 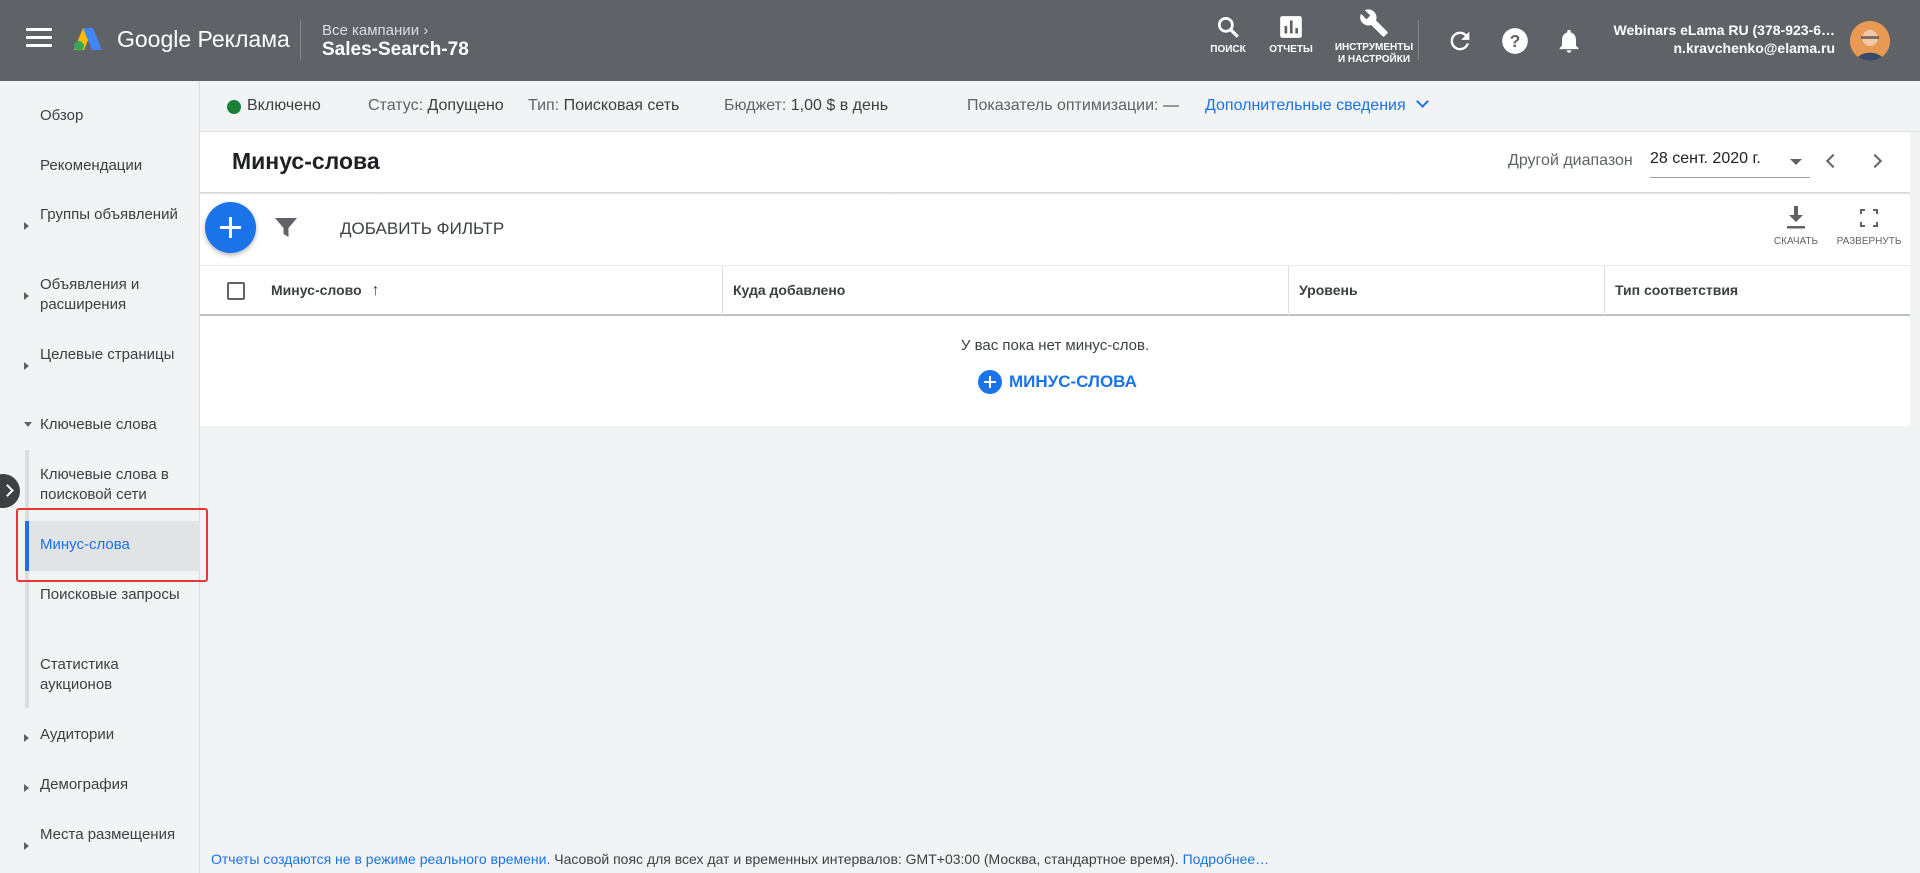 What do you see at coordinates (1460, 41) in the screenshot?
I see `refresh-icon` at bounding box center [1460, 41].